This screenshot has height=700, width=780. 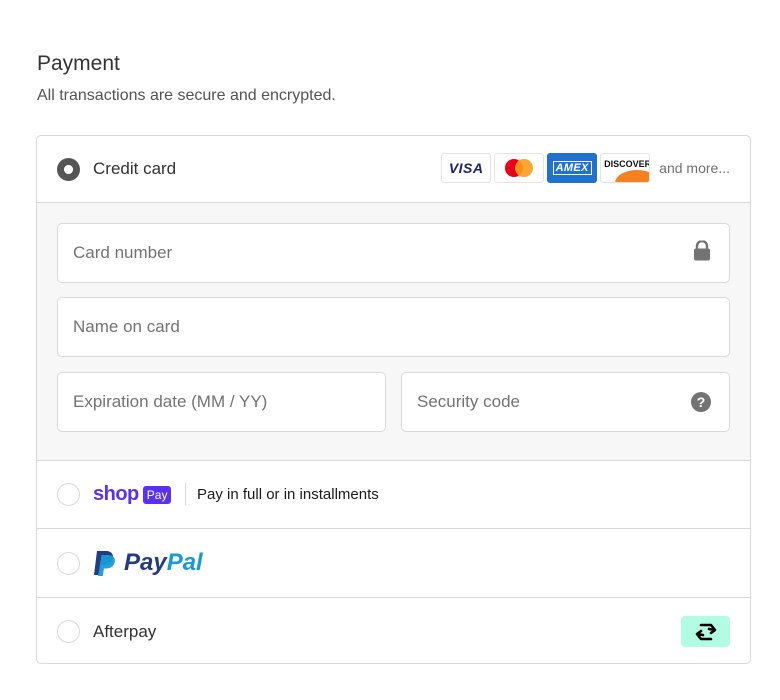 What do you see at coordinates (157, 494) in the screenshot?
I see `shop-pay-logo-badge: Pay` at bounding box center [157, 494].